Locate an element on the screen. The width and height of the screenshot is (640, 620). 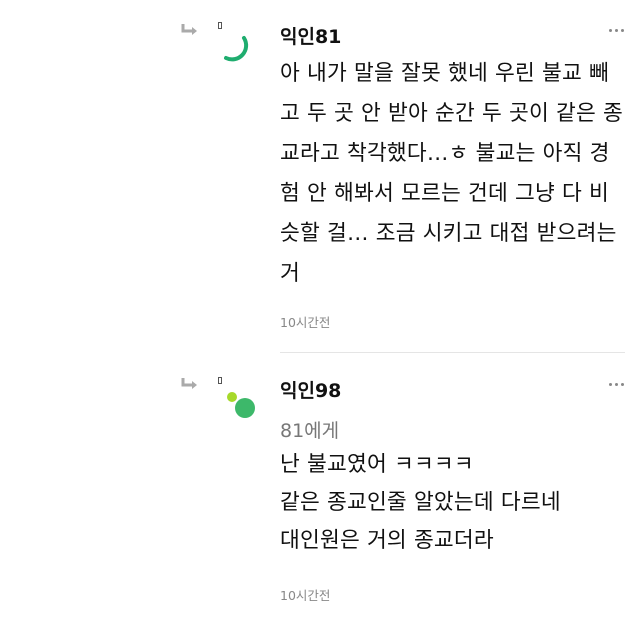
comment-line: 험 안 해봐서 모르는 건데 그냥 다 비 is located at coordinates (444, 193).